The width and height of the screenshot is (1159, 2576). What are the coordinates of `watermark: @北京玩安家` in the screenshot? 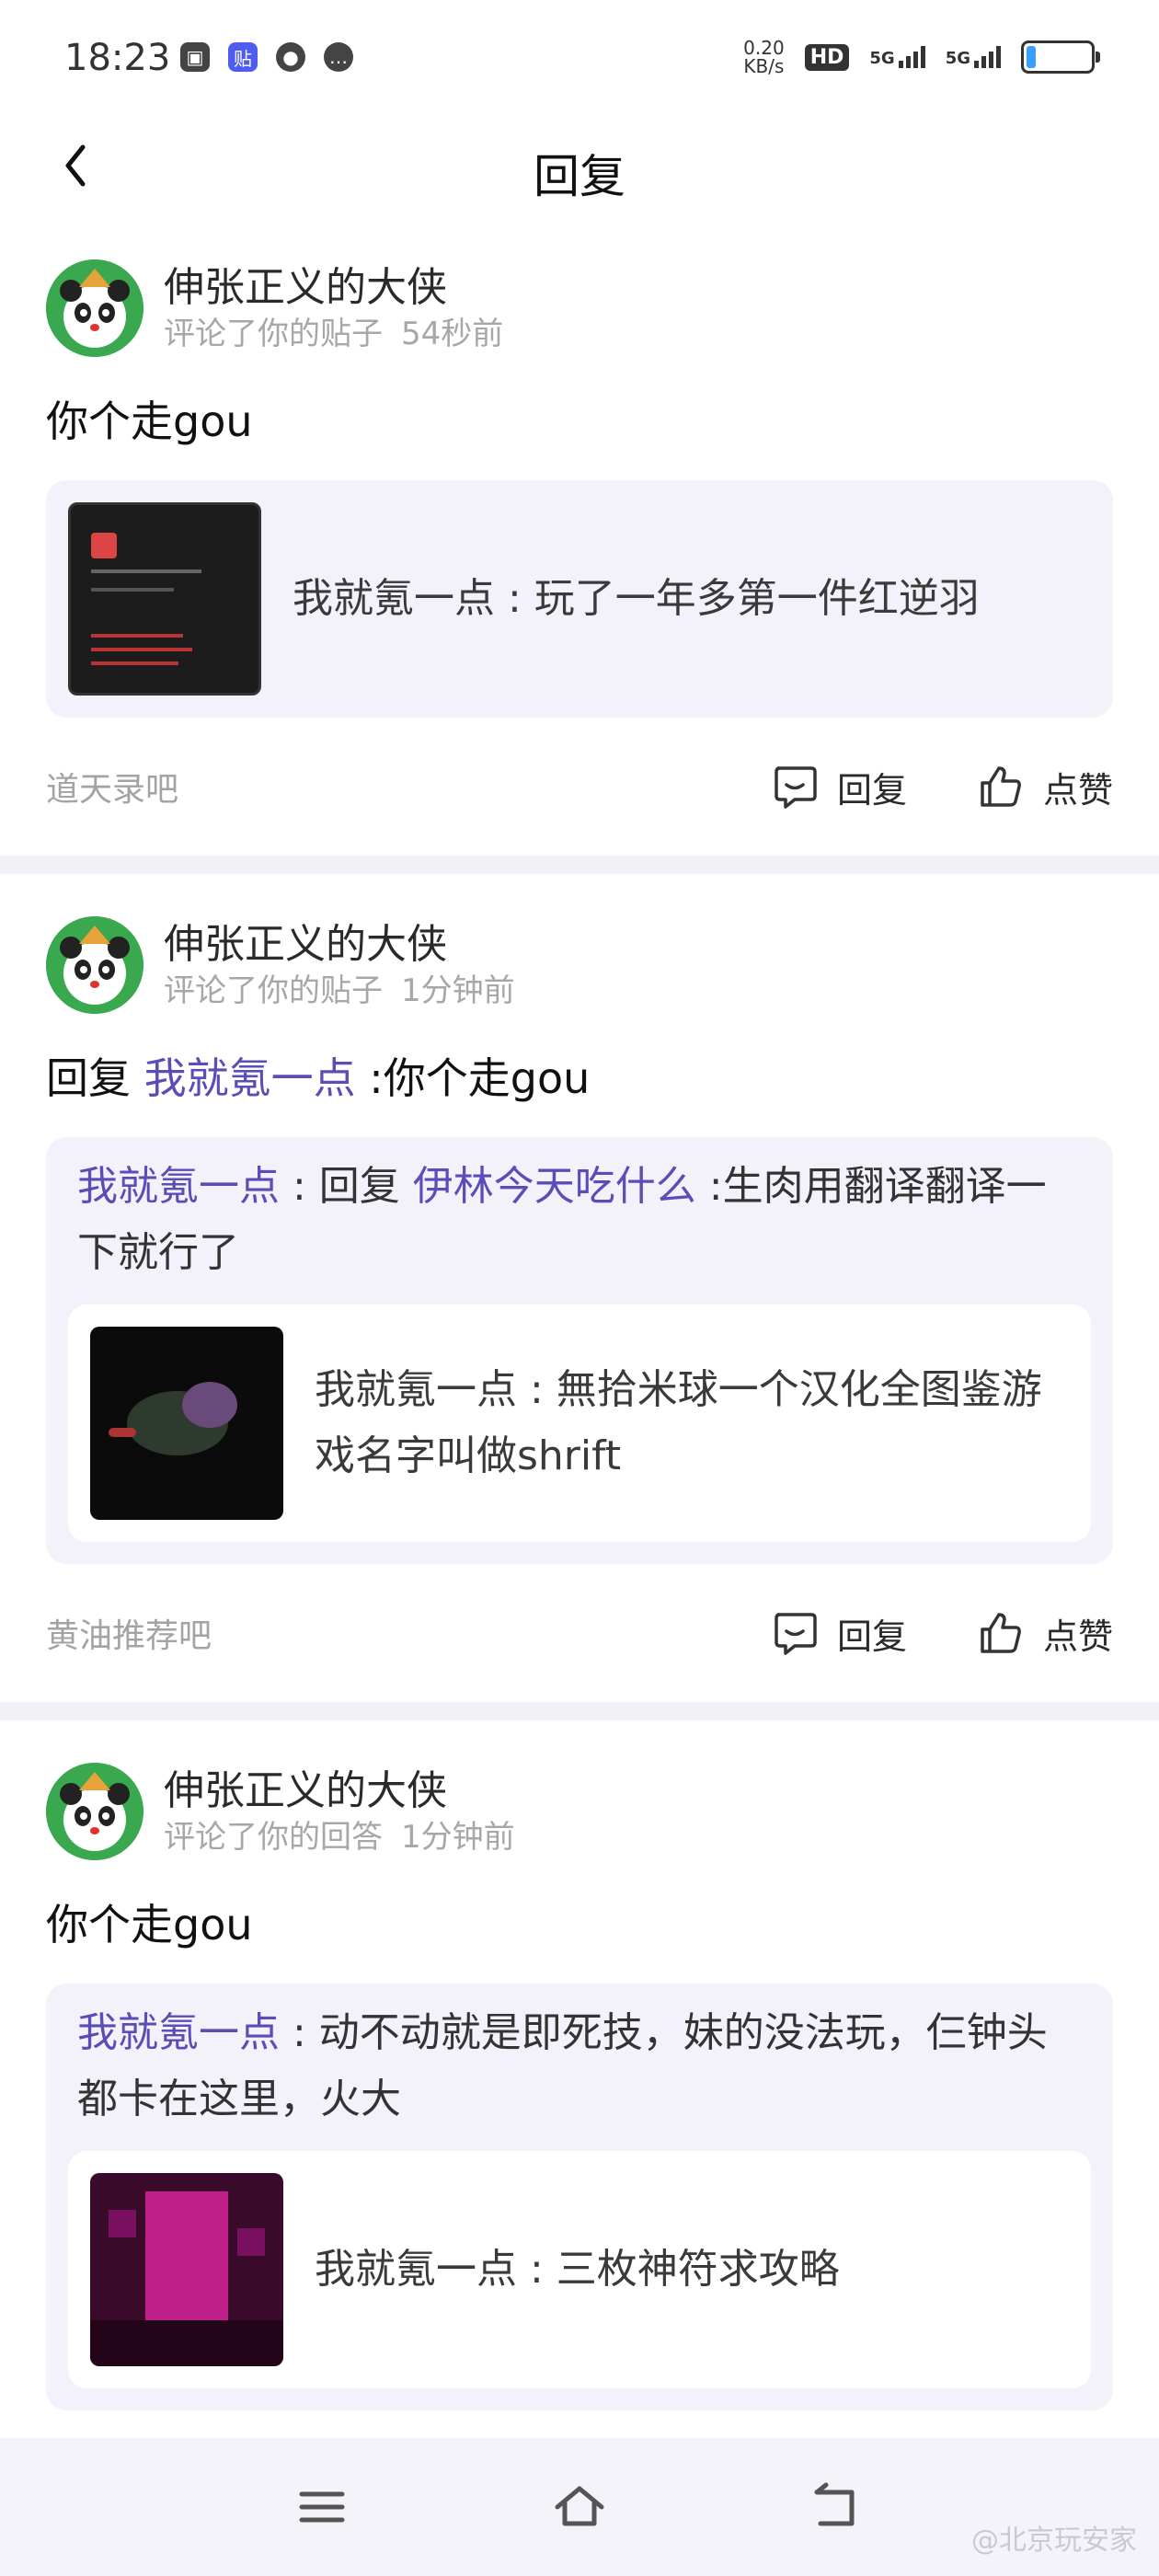 It's located at (1054, 2540).